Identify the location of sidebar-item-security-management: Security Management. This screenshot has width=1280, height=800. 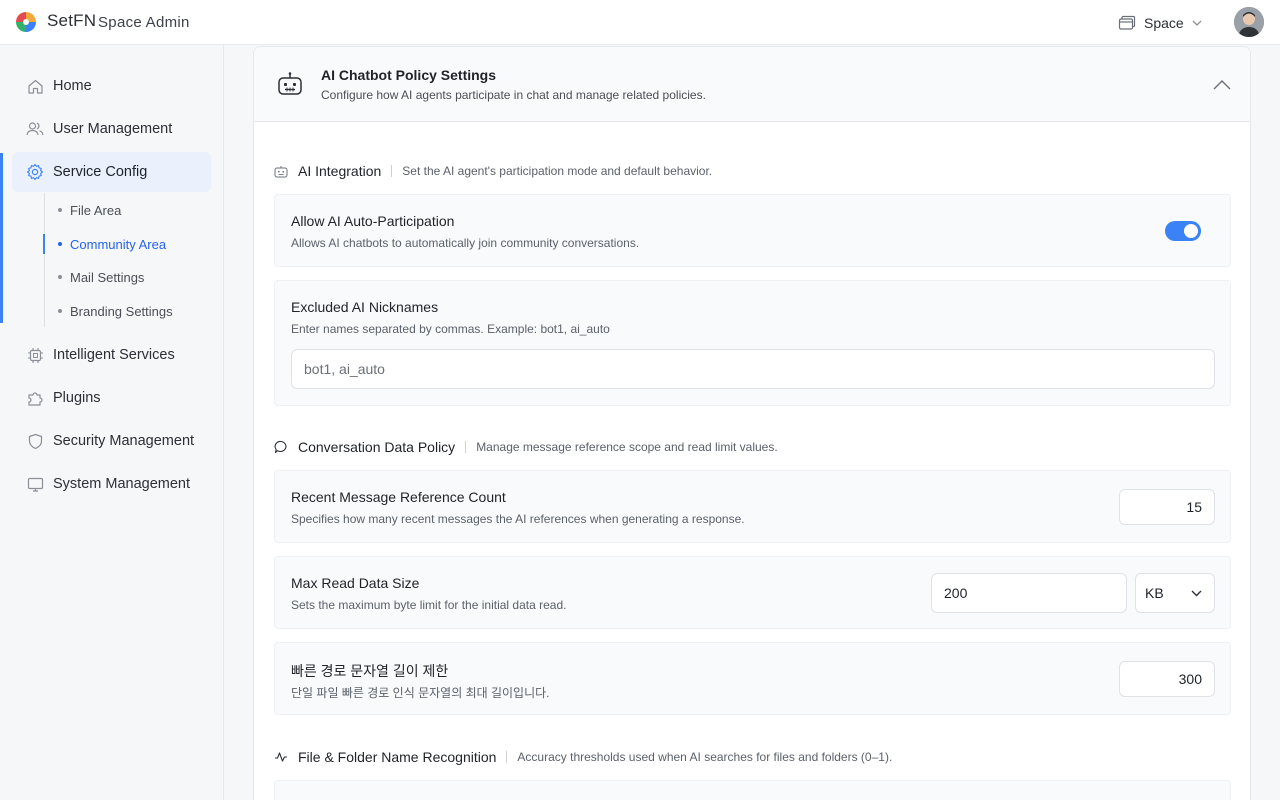
(111, 441).